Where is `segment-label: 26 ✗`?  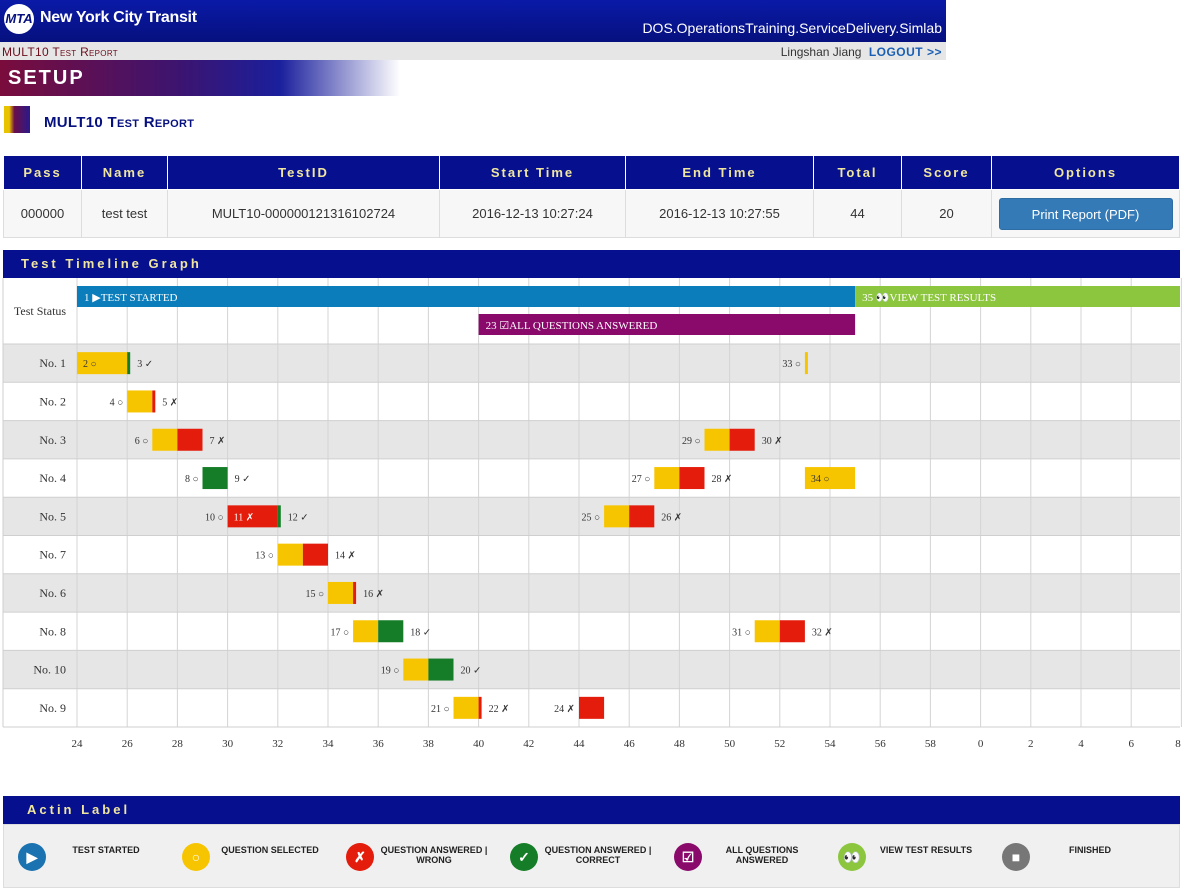 segment-label: 26 ✗ is located at coordinates (671, 517).